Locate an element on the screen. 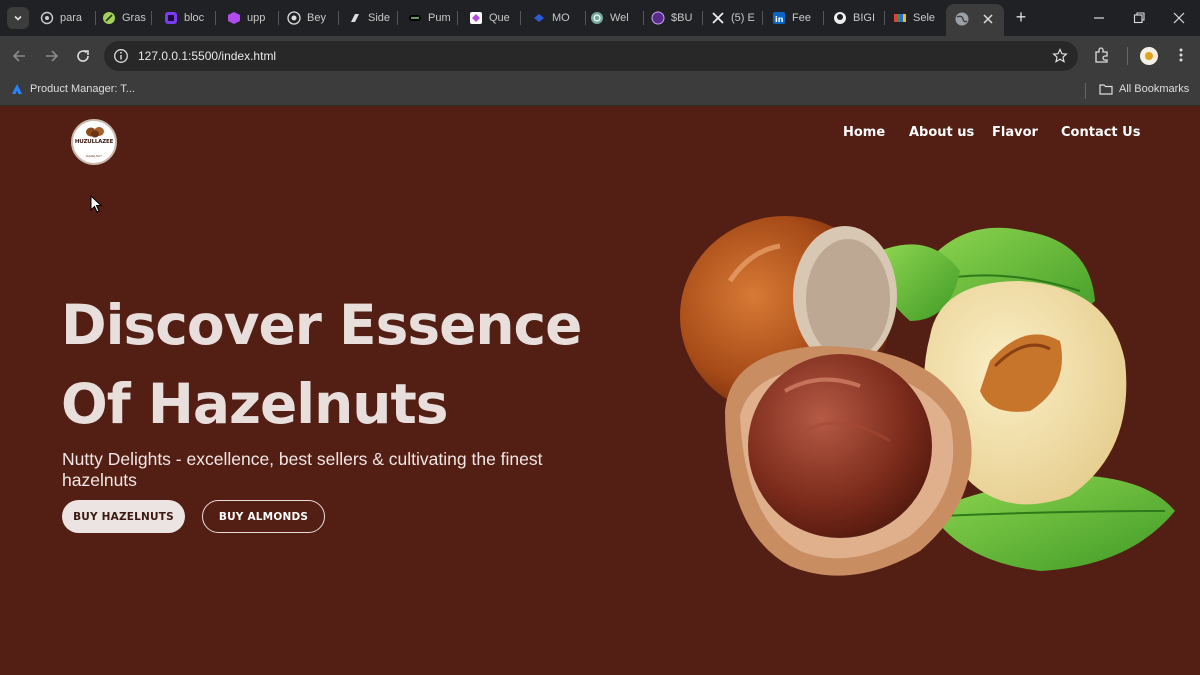 The image size is (1200, 675). tab-label: upp is located at coordinates (256, 18).